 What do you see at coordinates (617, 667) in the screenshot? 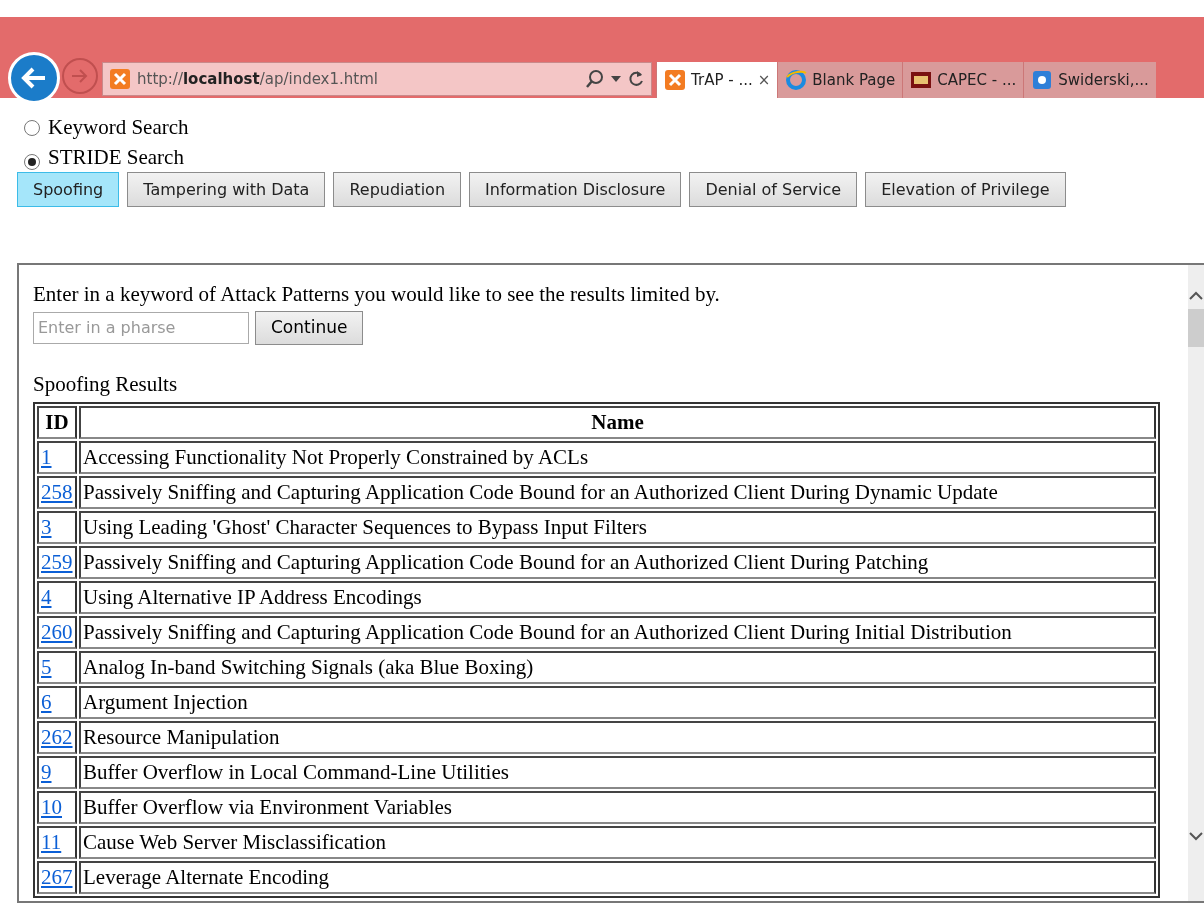
I see `table-cell: Analog In-band Switching Signals (aka Blue Boxing)` at bounding box center [617, 667].